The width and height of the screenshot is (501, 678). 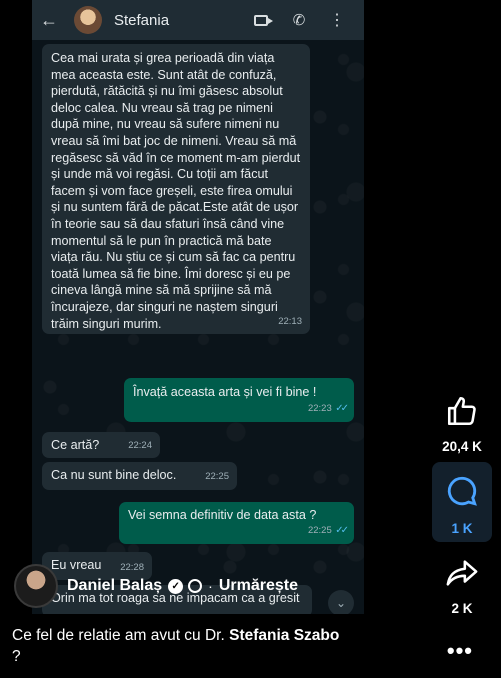 I want to click on message-incoming: Ca nu sunt bine deloc. 22:25, so click(x=139, y=476).